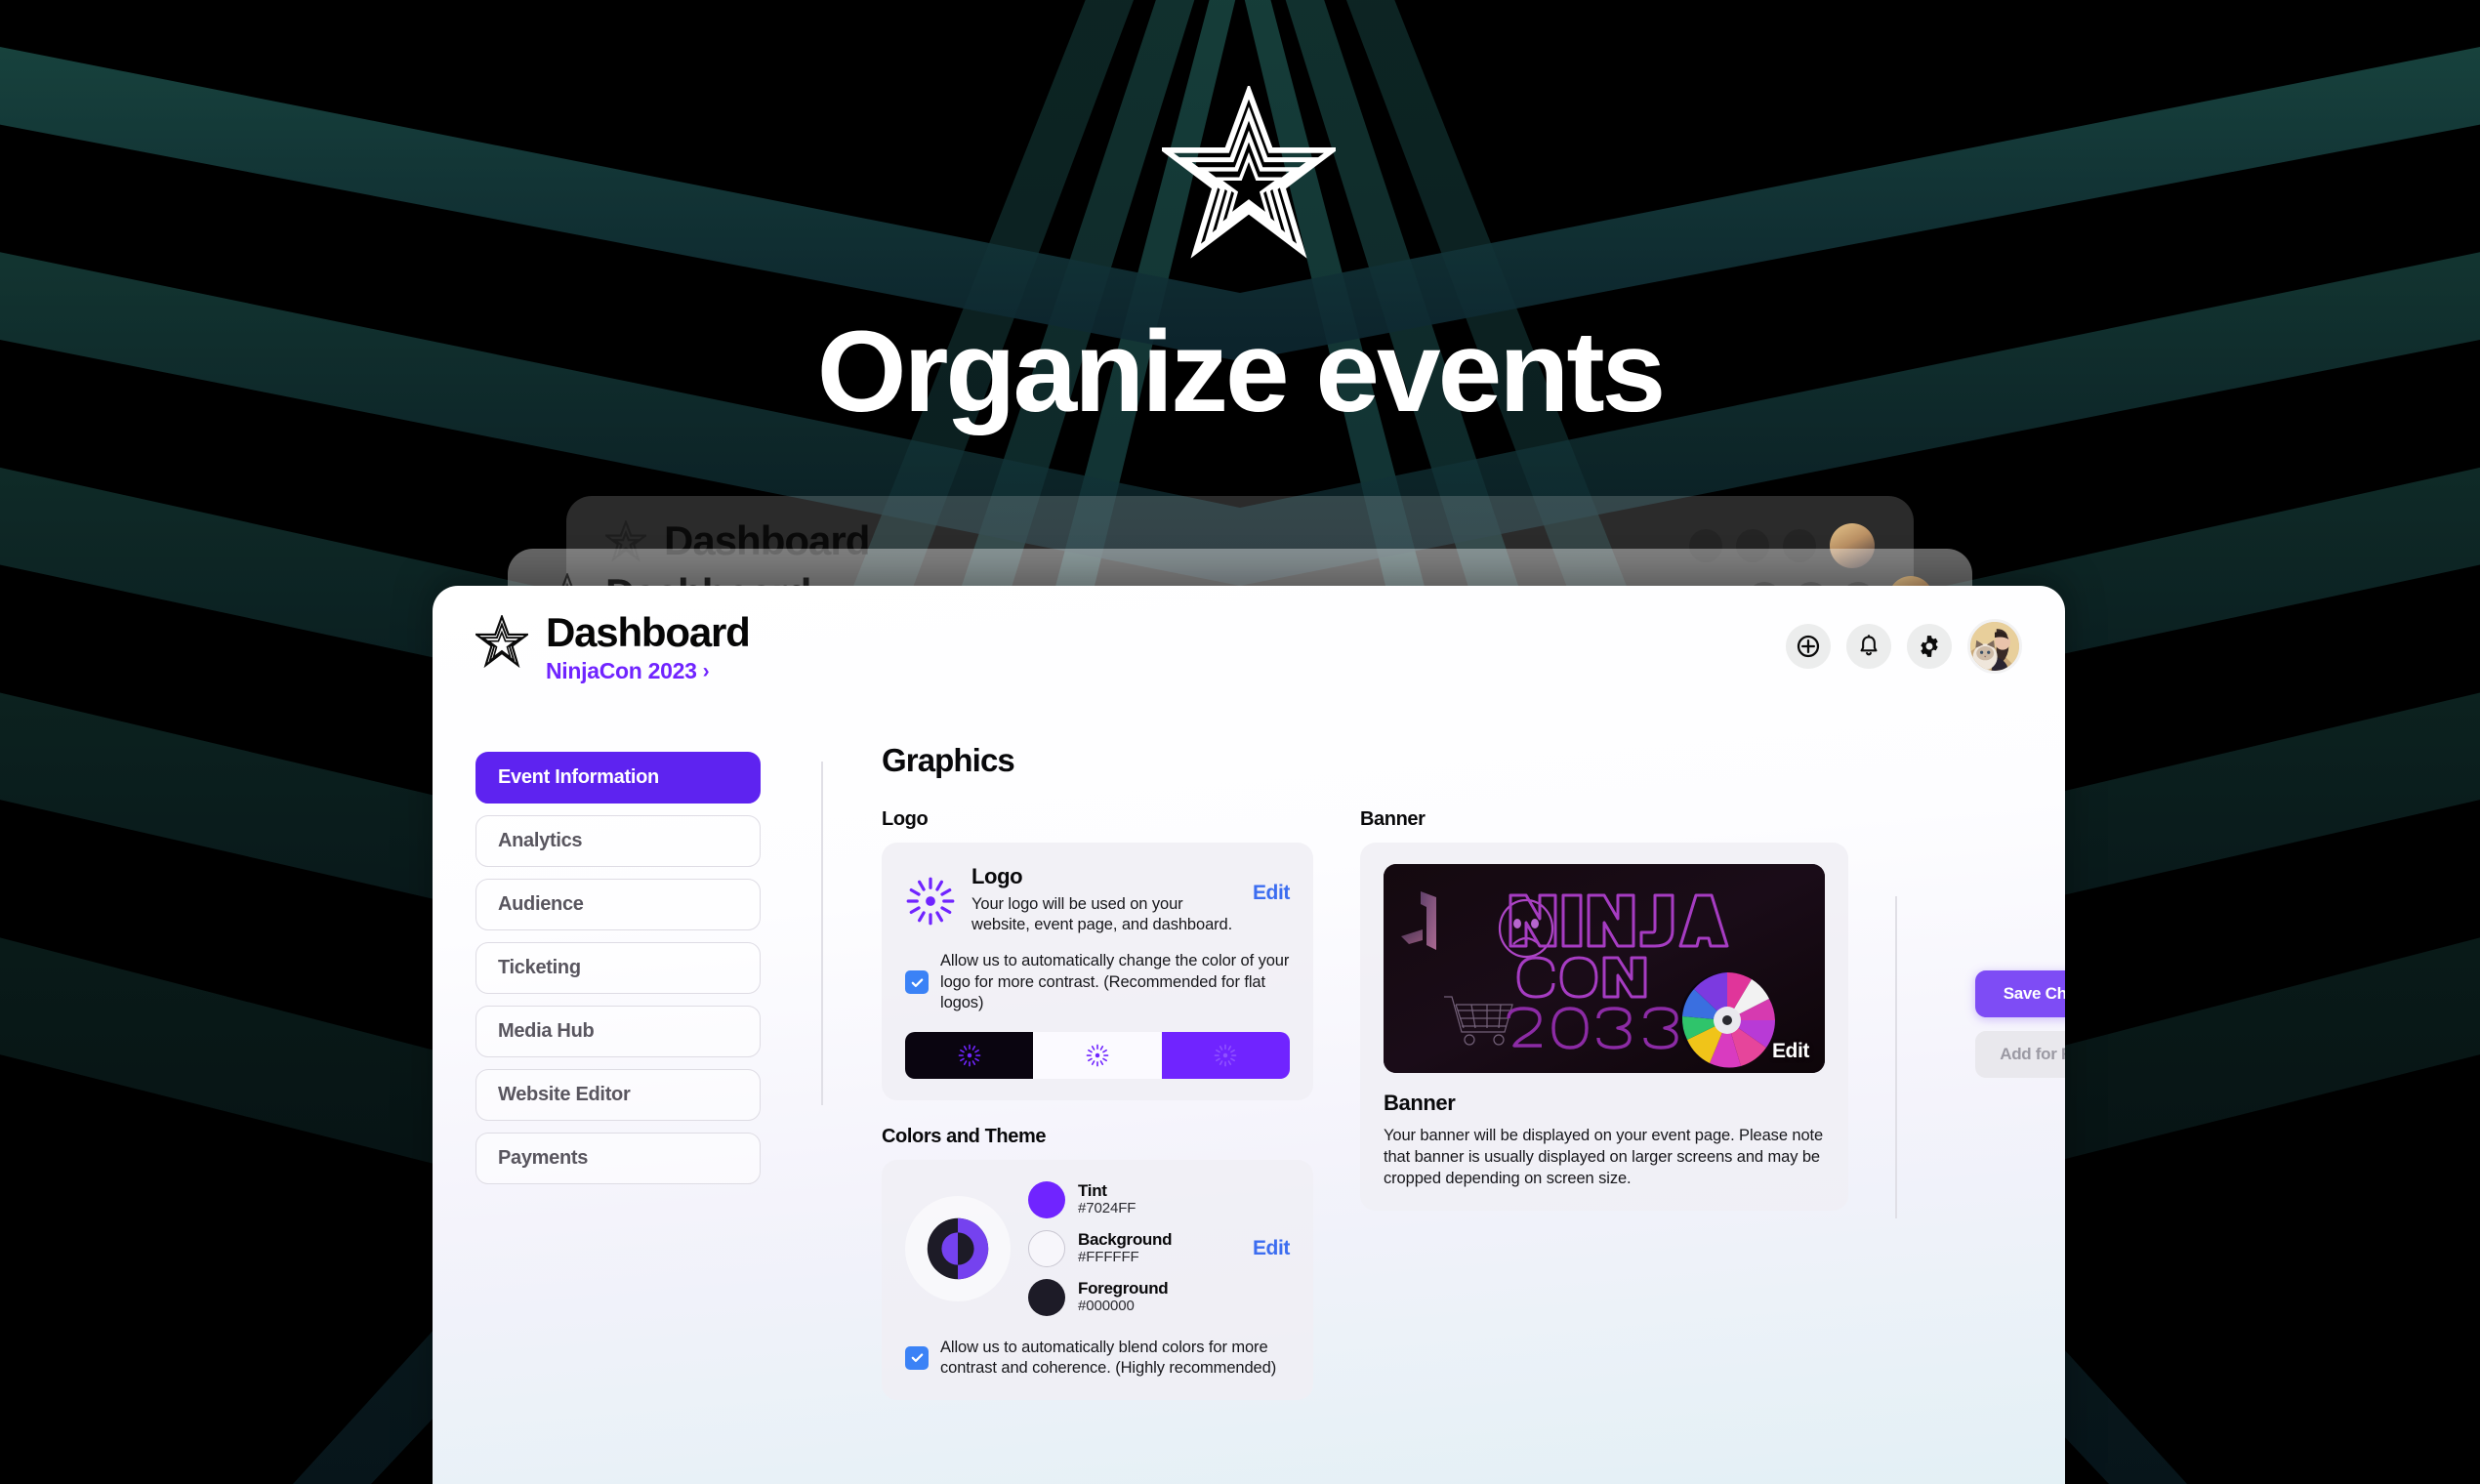 The height and width of the screenshot is (1484, 2480). I want to click on sidebar-item-payments: Payments, so click(618, 1159).